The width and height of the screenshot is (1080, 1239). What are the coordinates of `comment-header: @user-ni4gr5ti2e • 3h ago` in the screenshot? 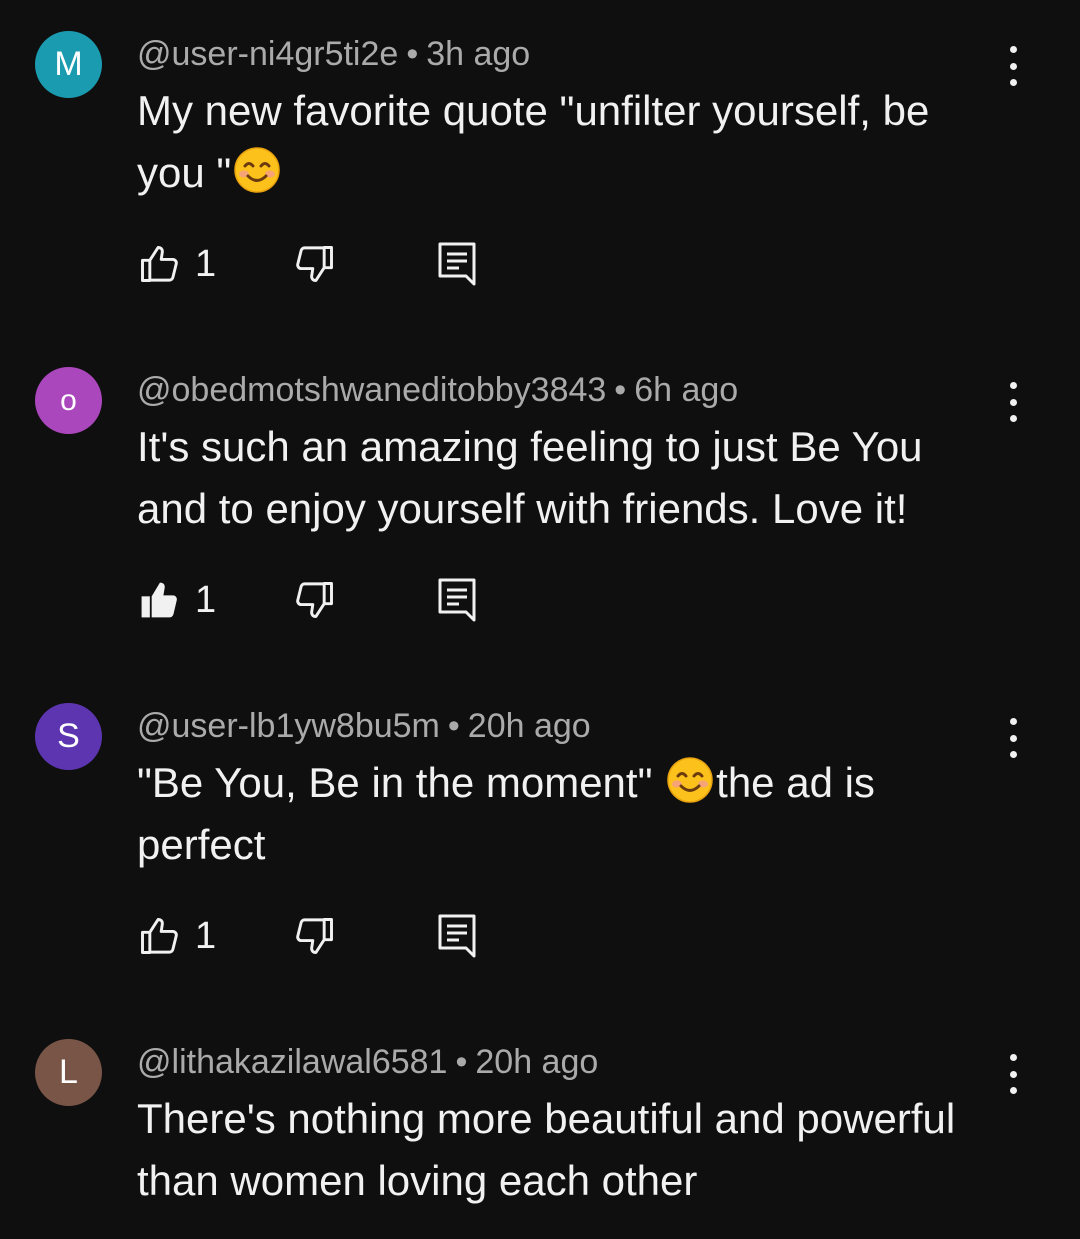 It's located at (333, 54).